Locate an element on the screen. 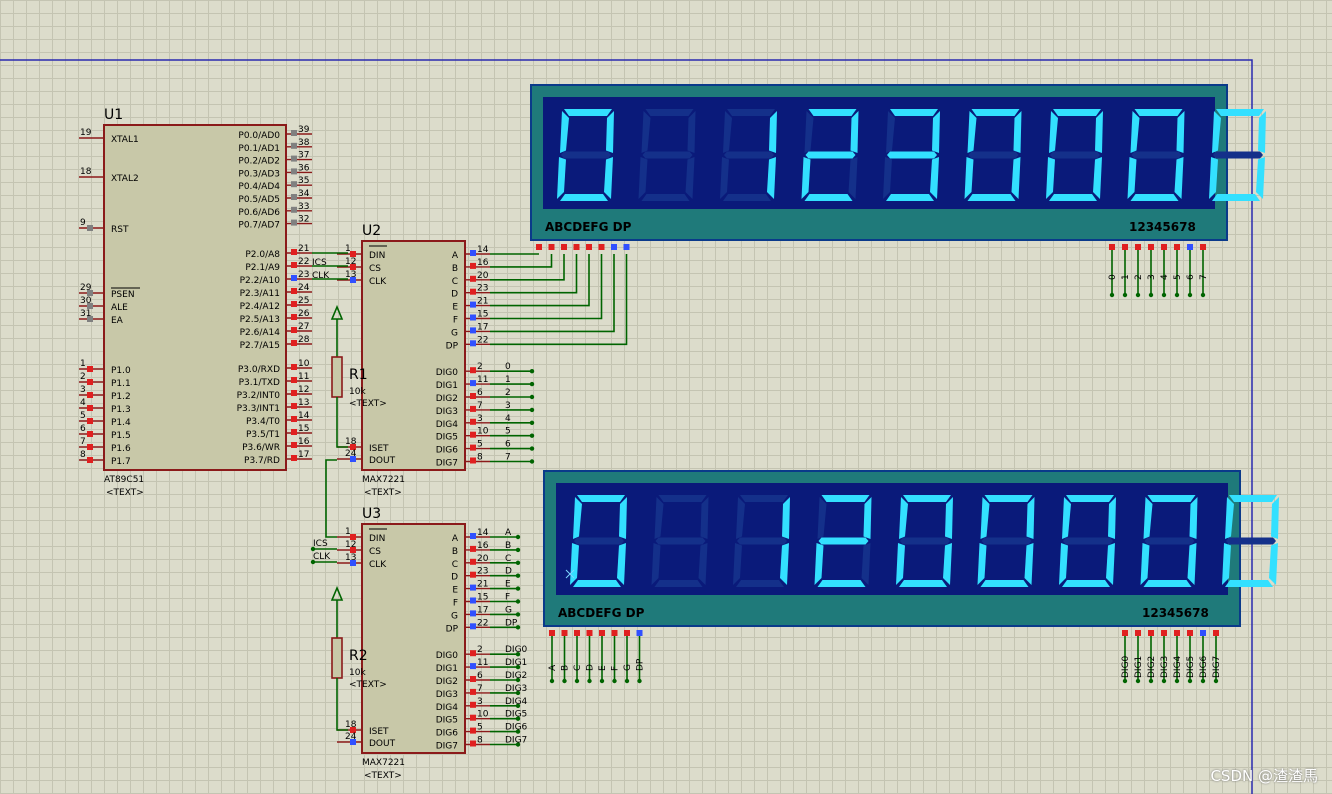 Image resolution: width=1332 pixels, height=794 pixels. u3-pin-number: 16 is located at coordinates (483, 546).